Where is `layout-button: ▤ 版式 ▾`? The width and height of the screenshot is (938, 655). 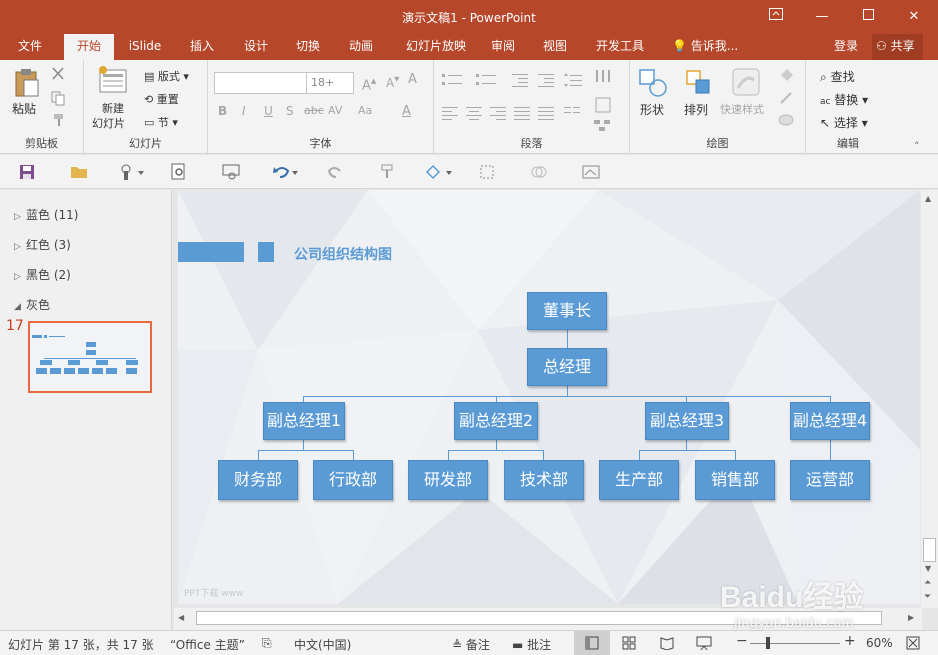 layout-button: ▤ 版式 ▾ is located at coordinates (166, 76).